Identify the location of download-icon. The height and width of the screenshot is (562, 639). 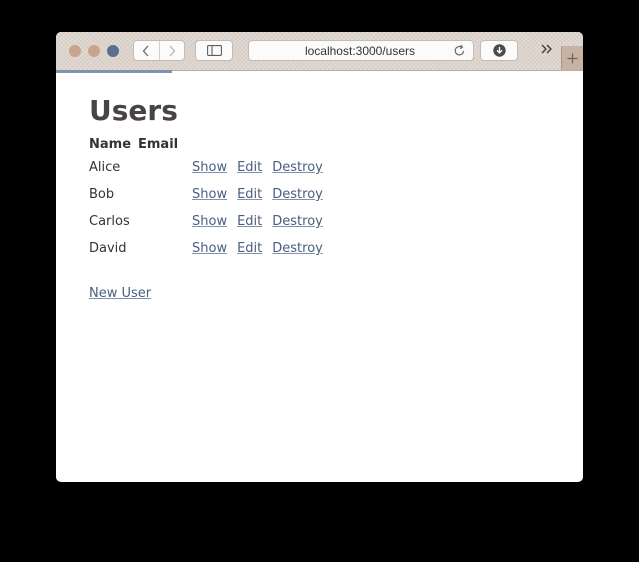
(499, 50).